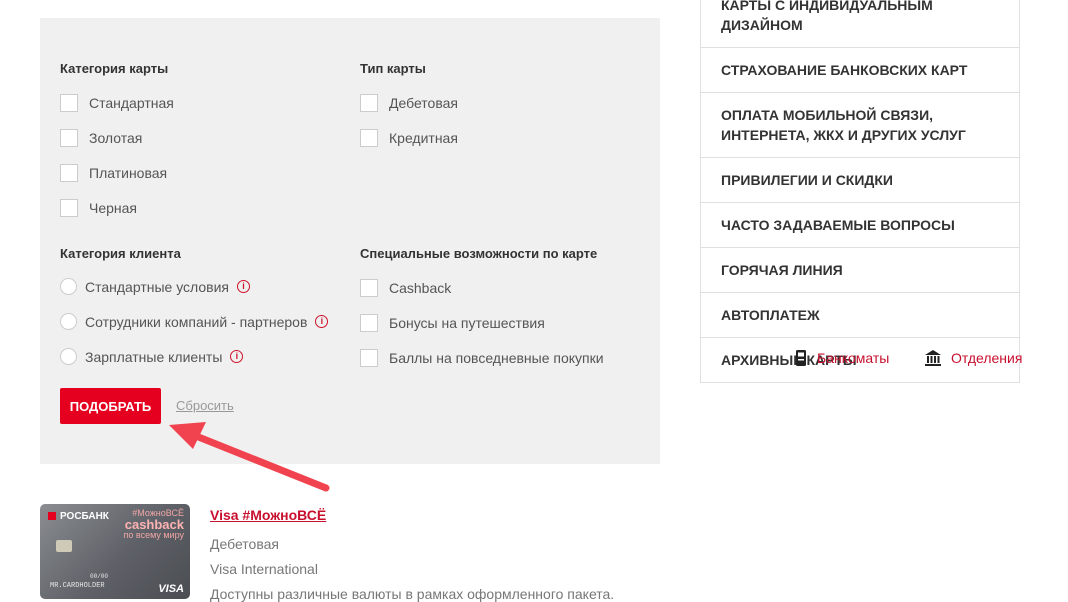  What do you see at coordinates (860, 315) in the screenshot?
I see `side-menu-item: АВТОПЛАТЕЖ` at bounding box center [860, 315].